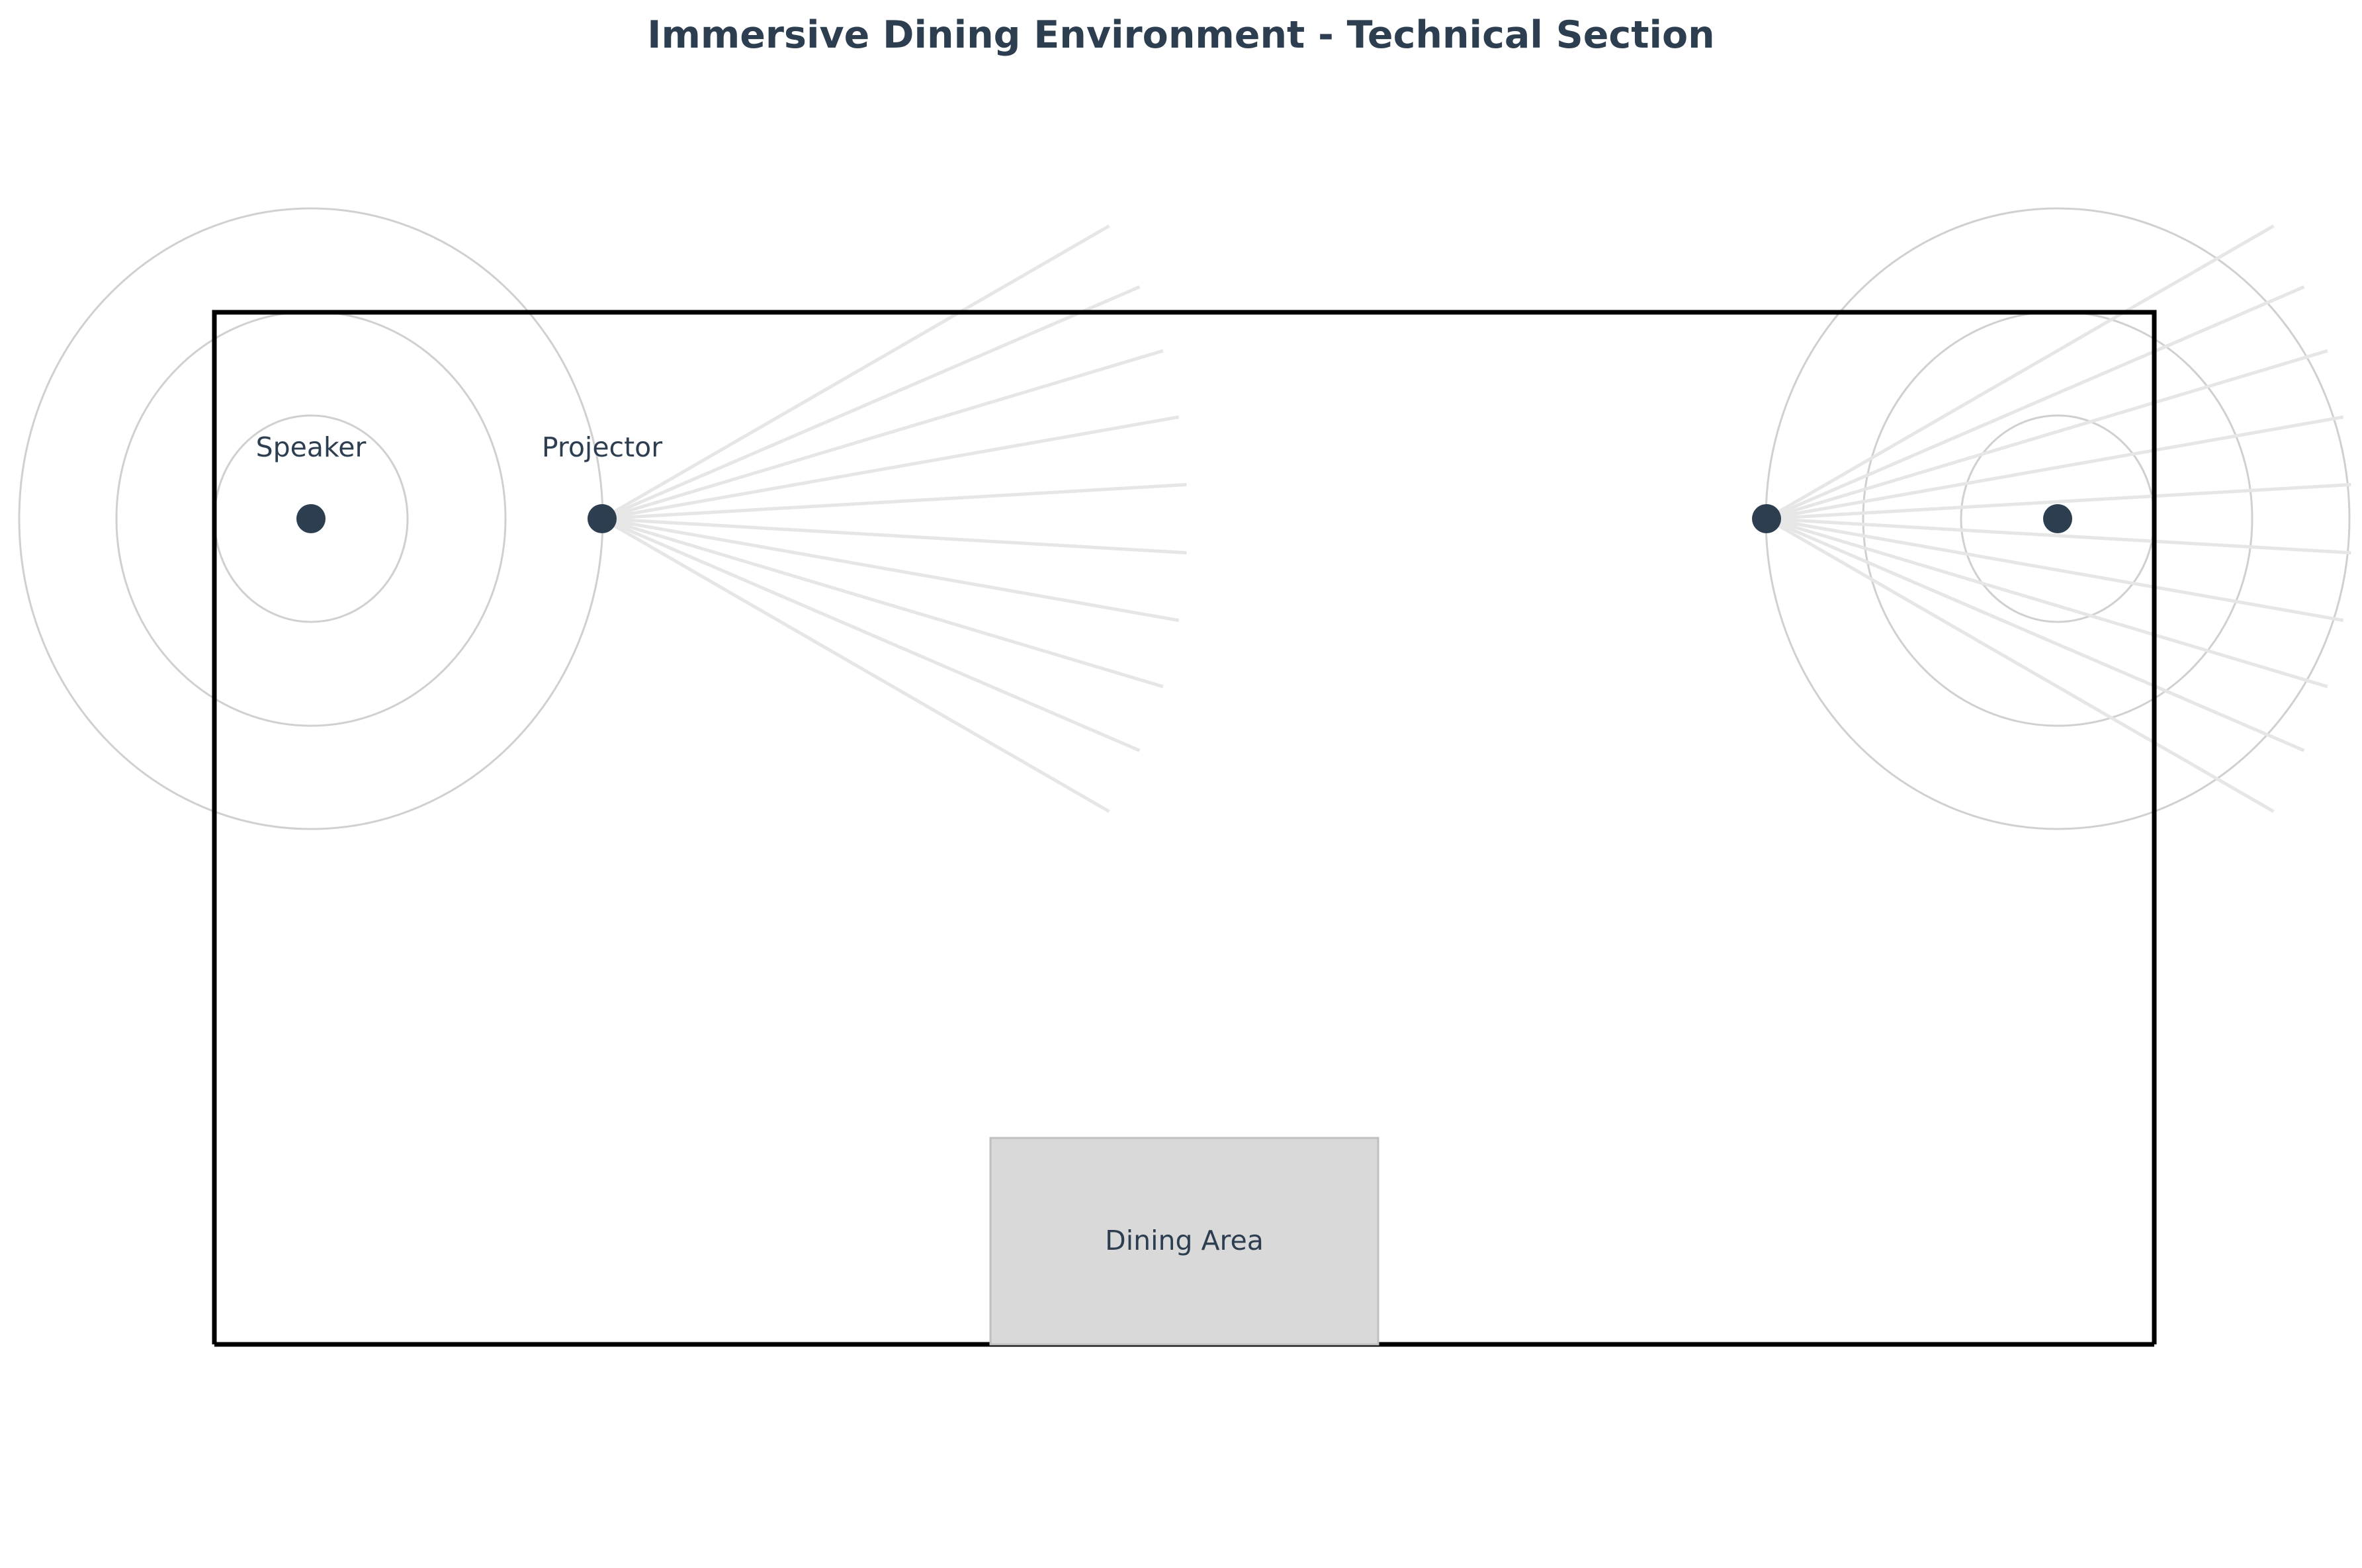 Image resolution: width=2362 pixels, height=1568 pixels. I want to click on right-projector-marker, so click(1766, 519).